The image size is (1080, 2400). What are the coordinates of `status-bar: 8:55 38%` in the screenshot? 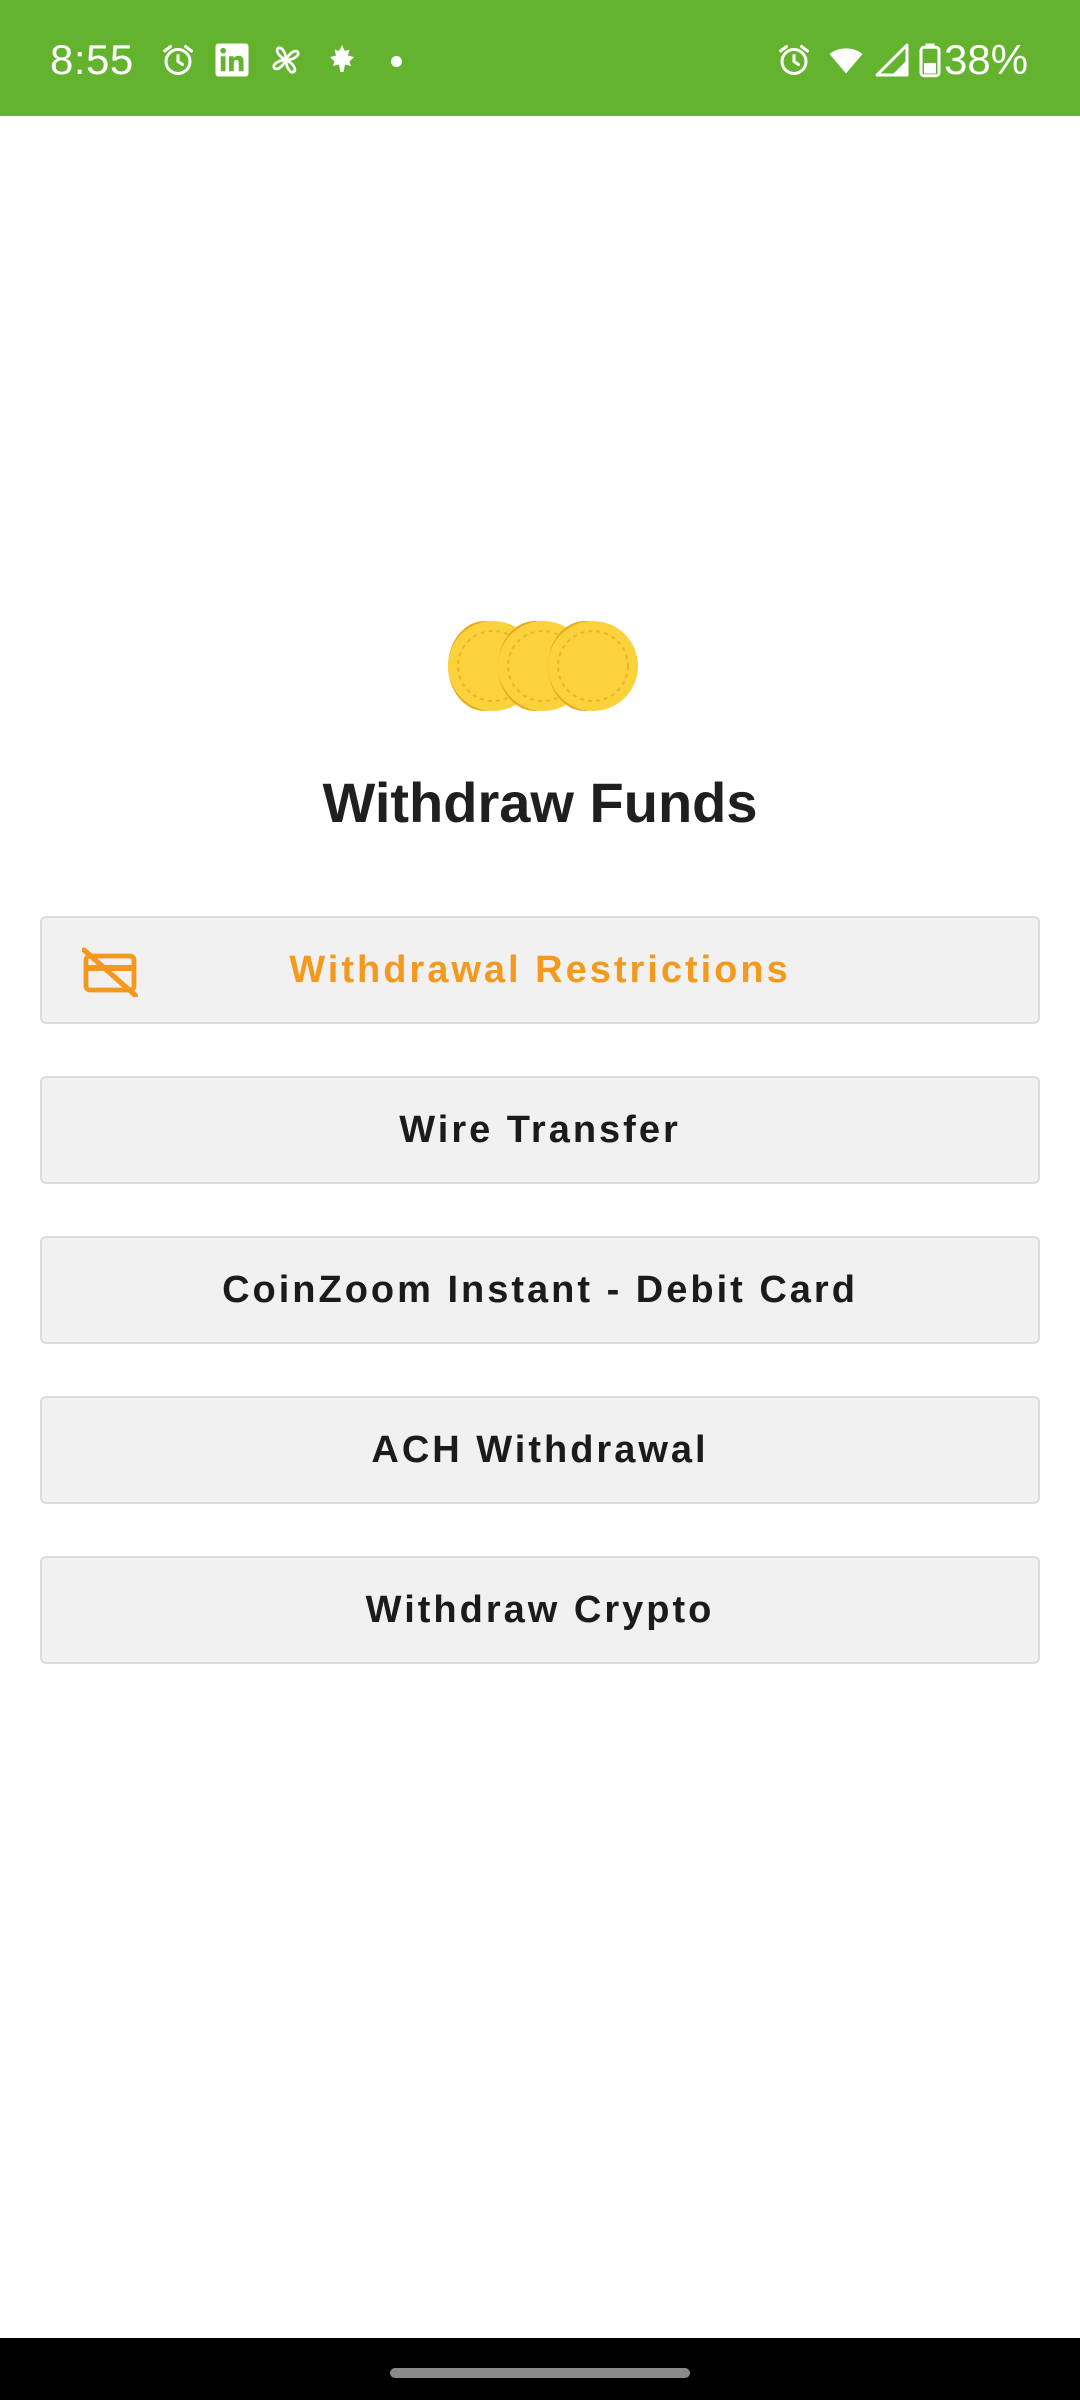 It's located at (540, 58).